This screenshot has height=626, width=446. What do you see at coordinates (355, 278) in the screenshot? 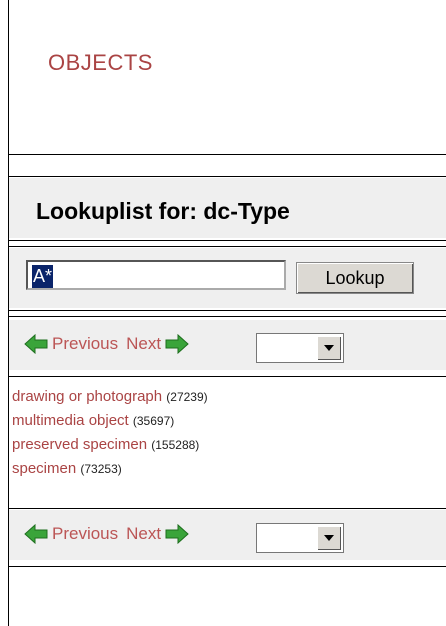
I see `lookup-button: Lookup` at bounding box center [355, 278].